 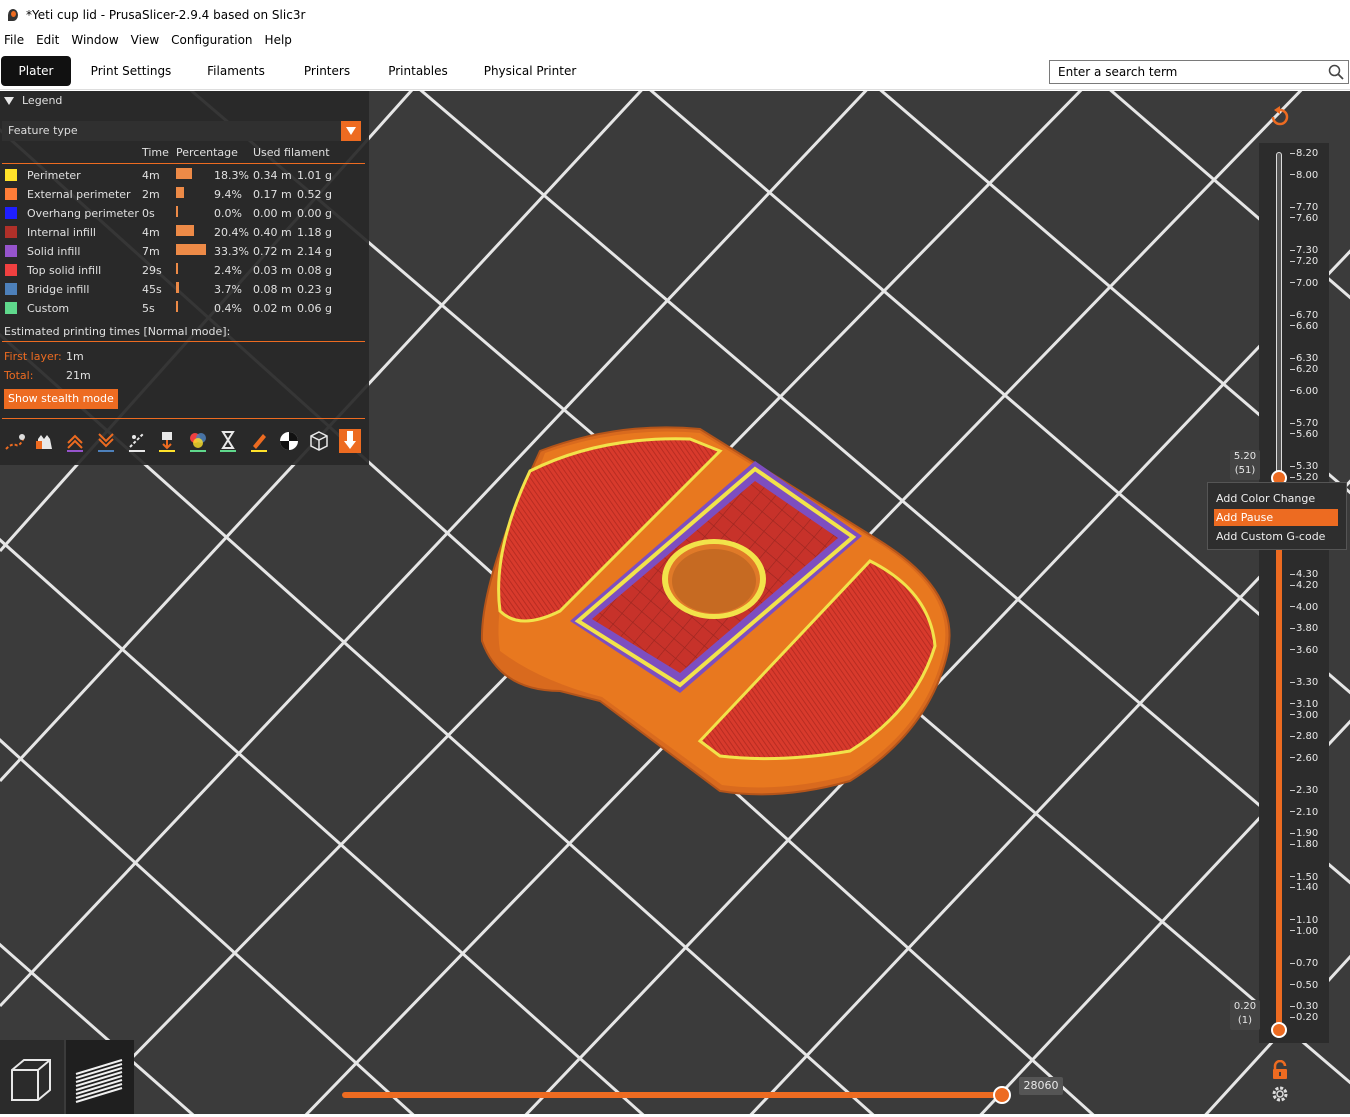 I want to click on feature-name: External perimeter, so click(x=79, y=194).